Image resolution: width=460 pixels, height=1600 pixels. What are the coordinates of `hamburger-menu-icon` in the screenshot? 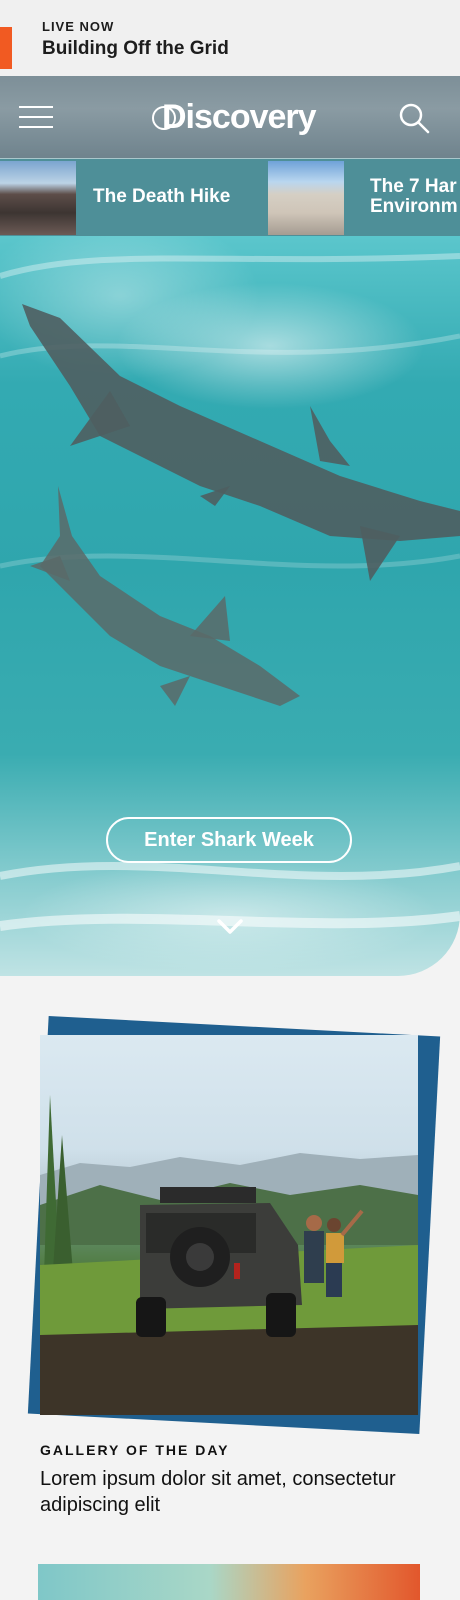 It's located at (36, 117).